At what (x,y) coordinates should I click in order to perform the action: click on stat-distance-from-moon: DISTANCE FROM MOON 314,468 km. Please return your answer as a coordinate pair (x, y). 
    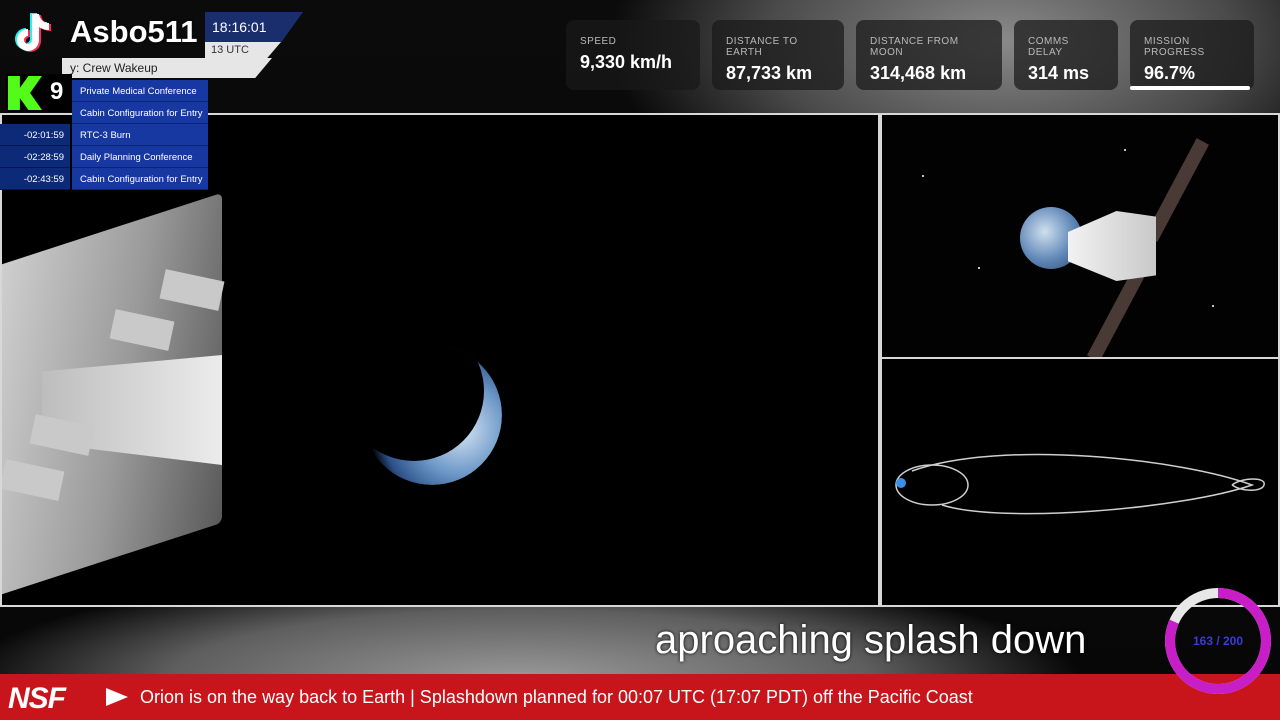
    Looking at the image, I should click on (929, 55).